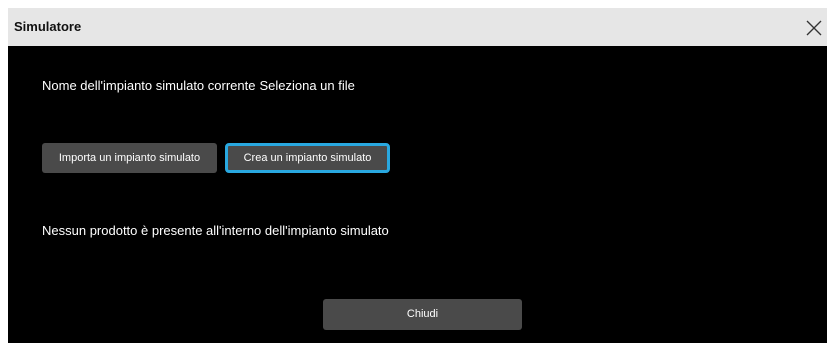 The width and height of the screenshot is (827, 343). What do you see at coordinates (814, 28) in the screenshot?
I see `close-icon` at bounding box center [814, 28].